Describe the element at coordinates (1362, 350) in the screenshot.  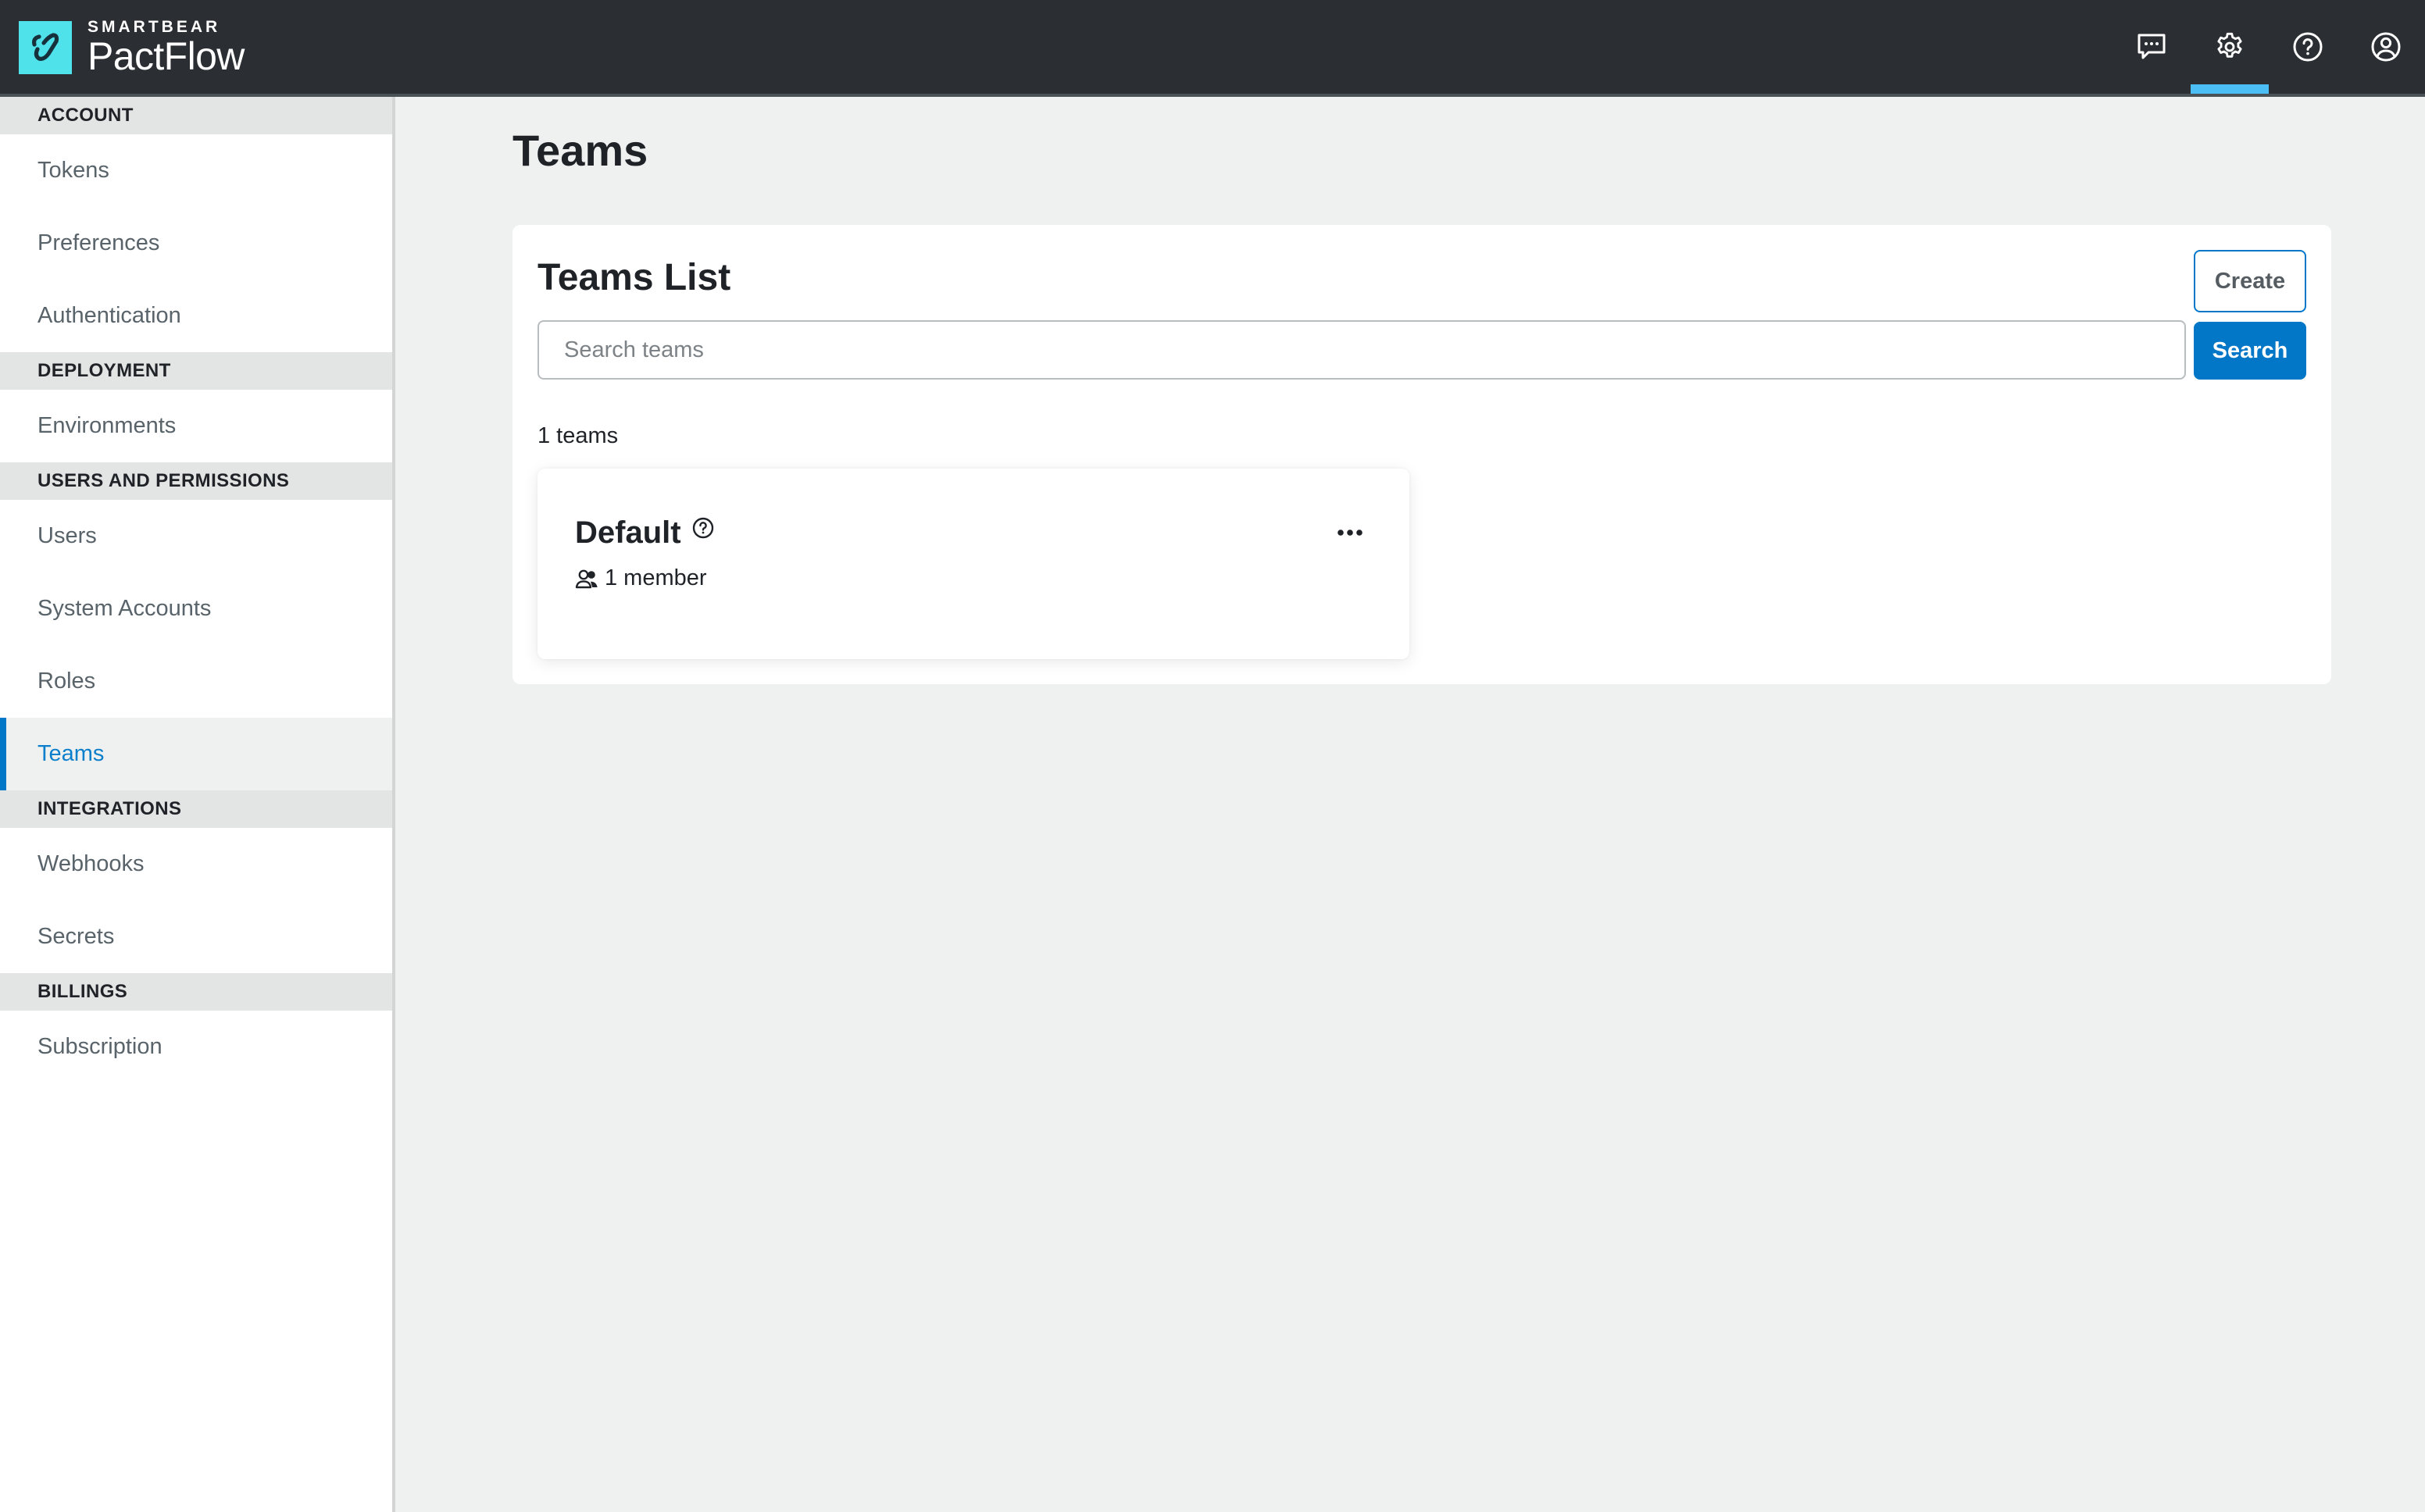
I see `search-teams-input` at that location.